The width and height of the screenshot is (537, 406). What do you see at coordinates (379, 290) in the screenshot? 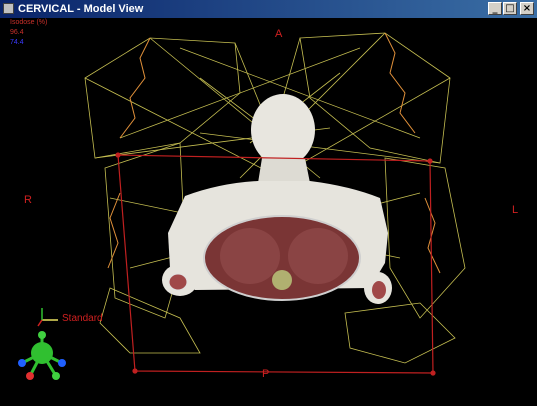
I see `right-arm-section` at bounding box center [379, 290].